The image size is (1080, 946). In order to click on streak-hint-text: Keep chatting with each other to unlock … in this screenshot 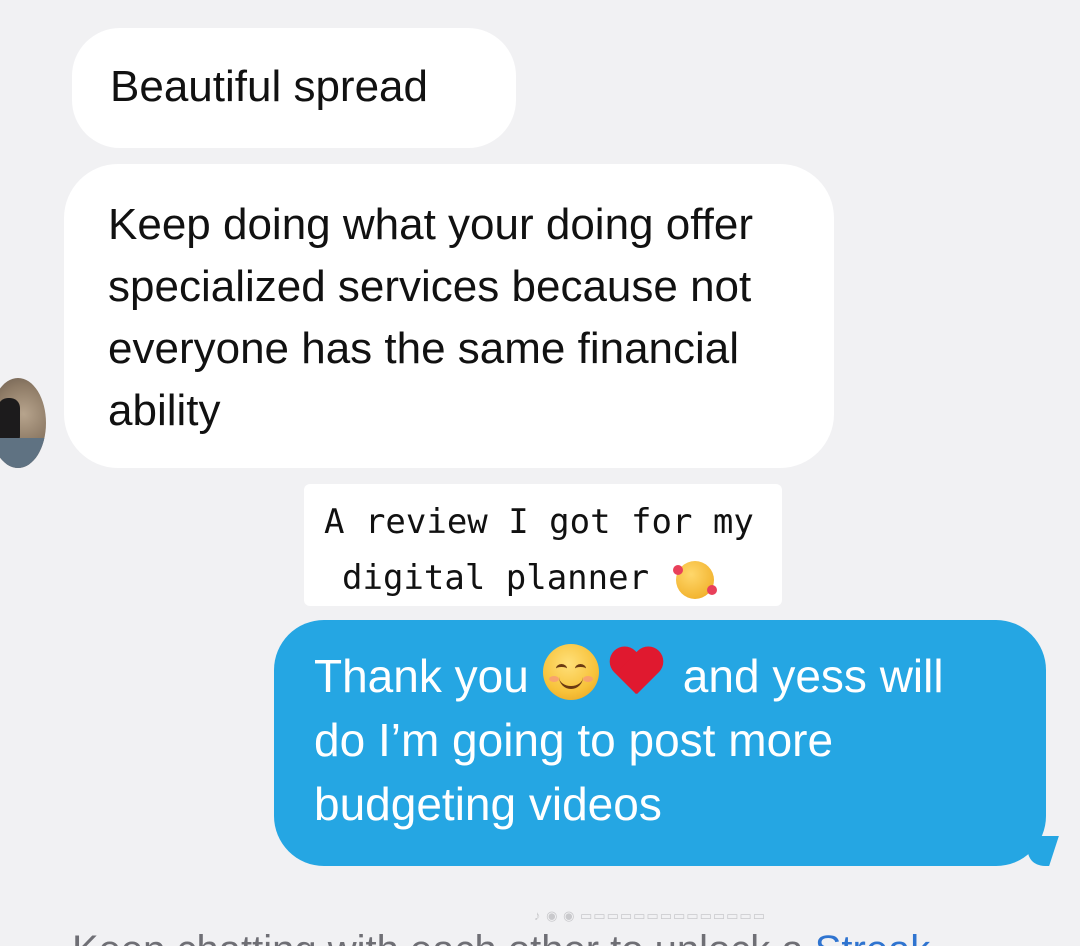, I will do `click(443, 937)`.